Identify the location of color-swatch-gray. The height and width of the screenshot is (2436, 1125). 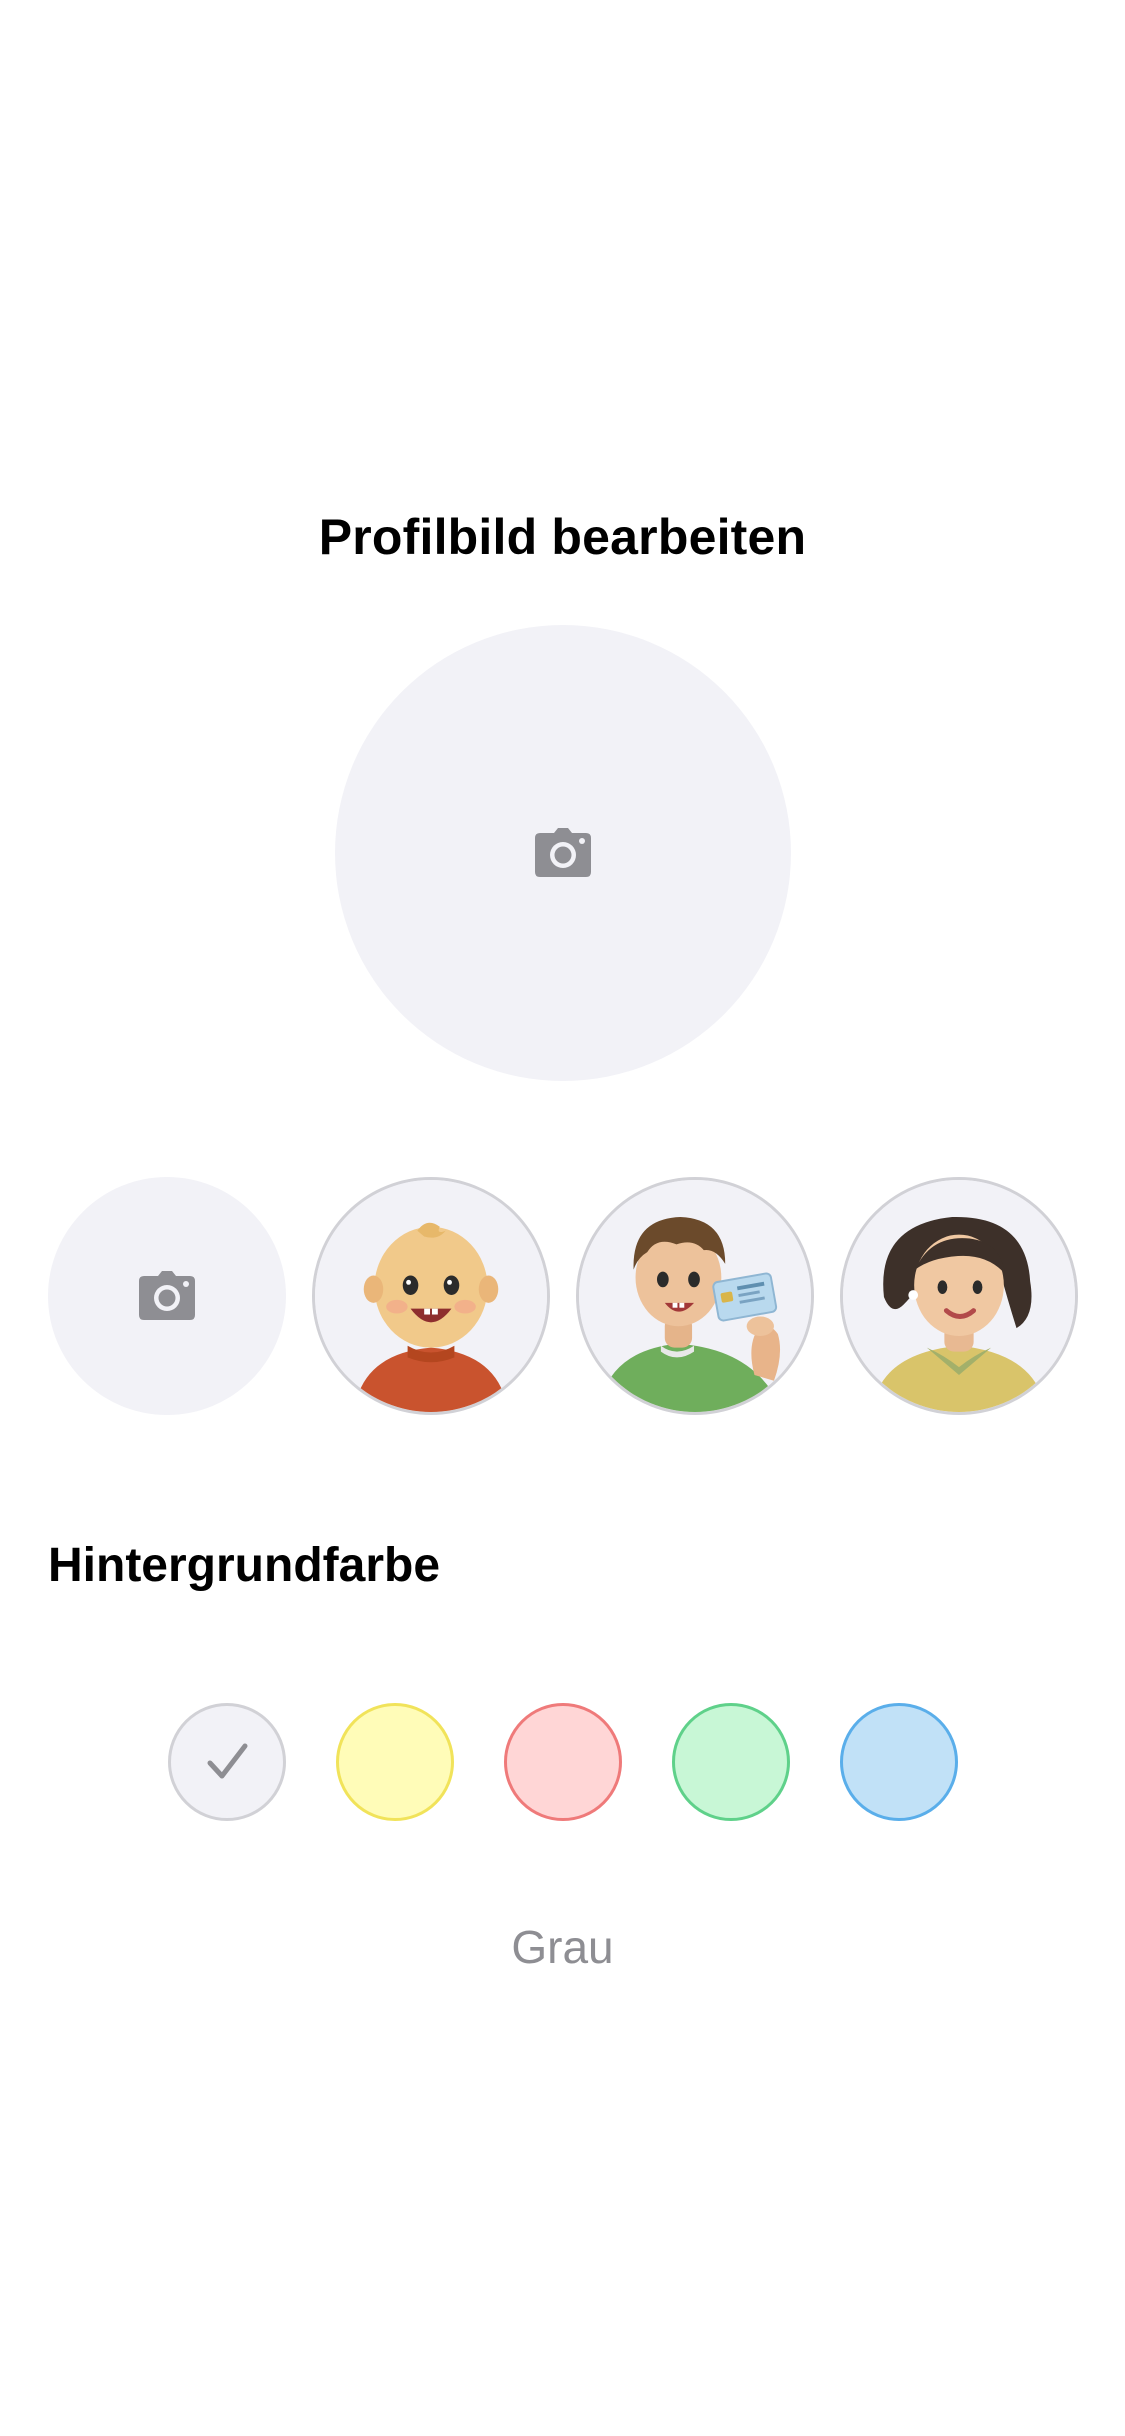
(227, 1762).